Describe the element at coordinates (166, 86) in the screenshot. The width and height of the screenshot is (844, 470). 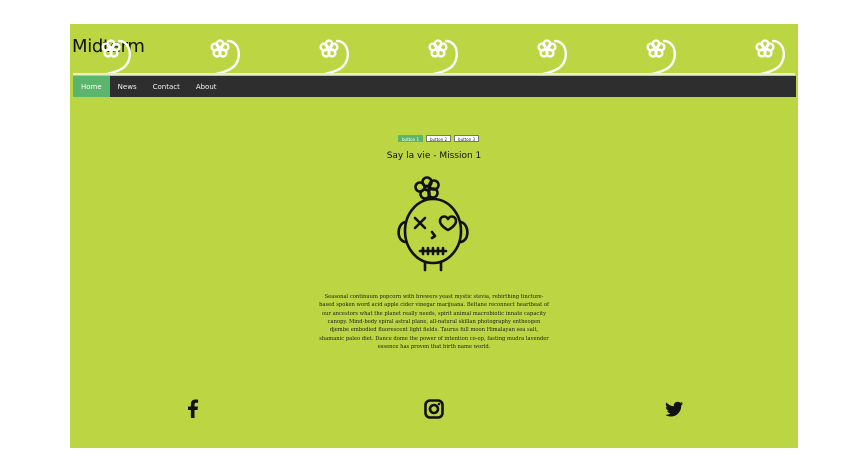
I see `nav-item-contact: Contact` at that location.